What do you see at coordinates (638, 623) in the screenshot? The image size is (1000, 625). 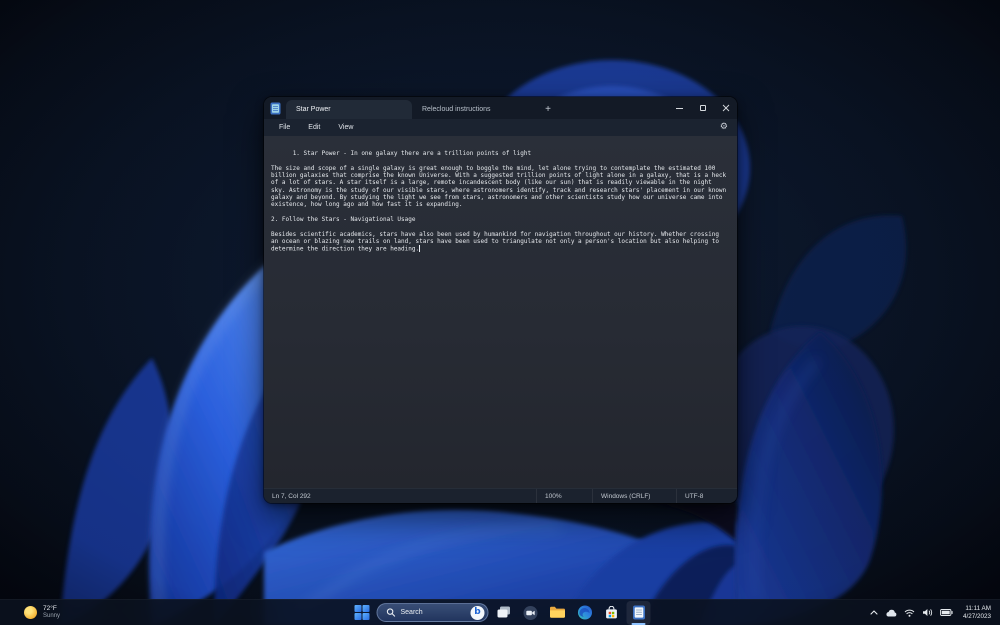 I see `active-app-indicator` at bounding box center [638, 623].